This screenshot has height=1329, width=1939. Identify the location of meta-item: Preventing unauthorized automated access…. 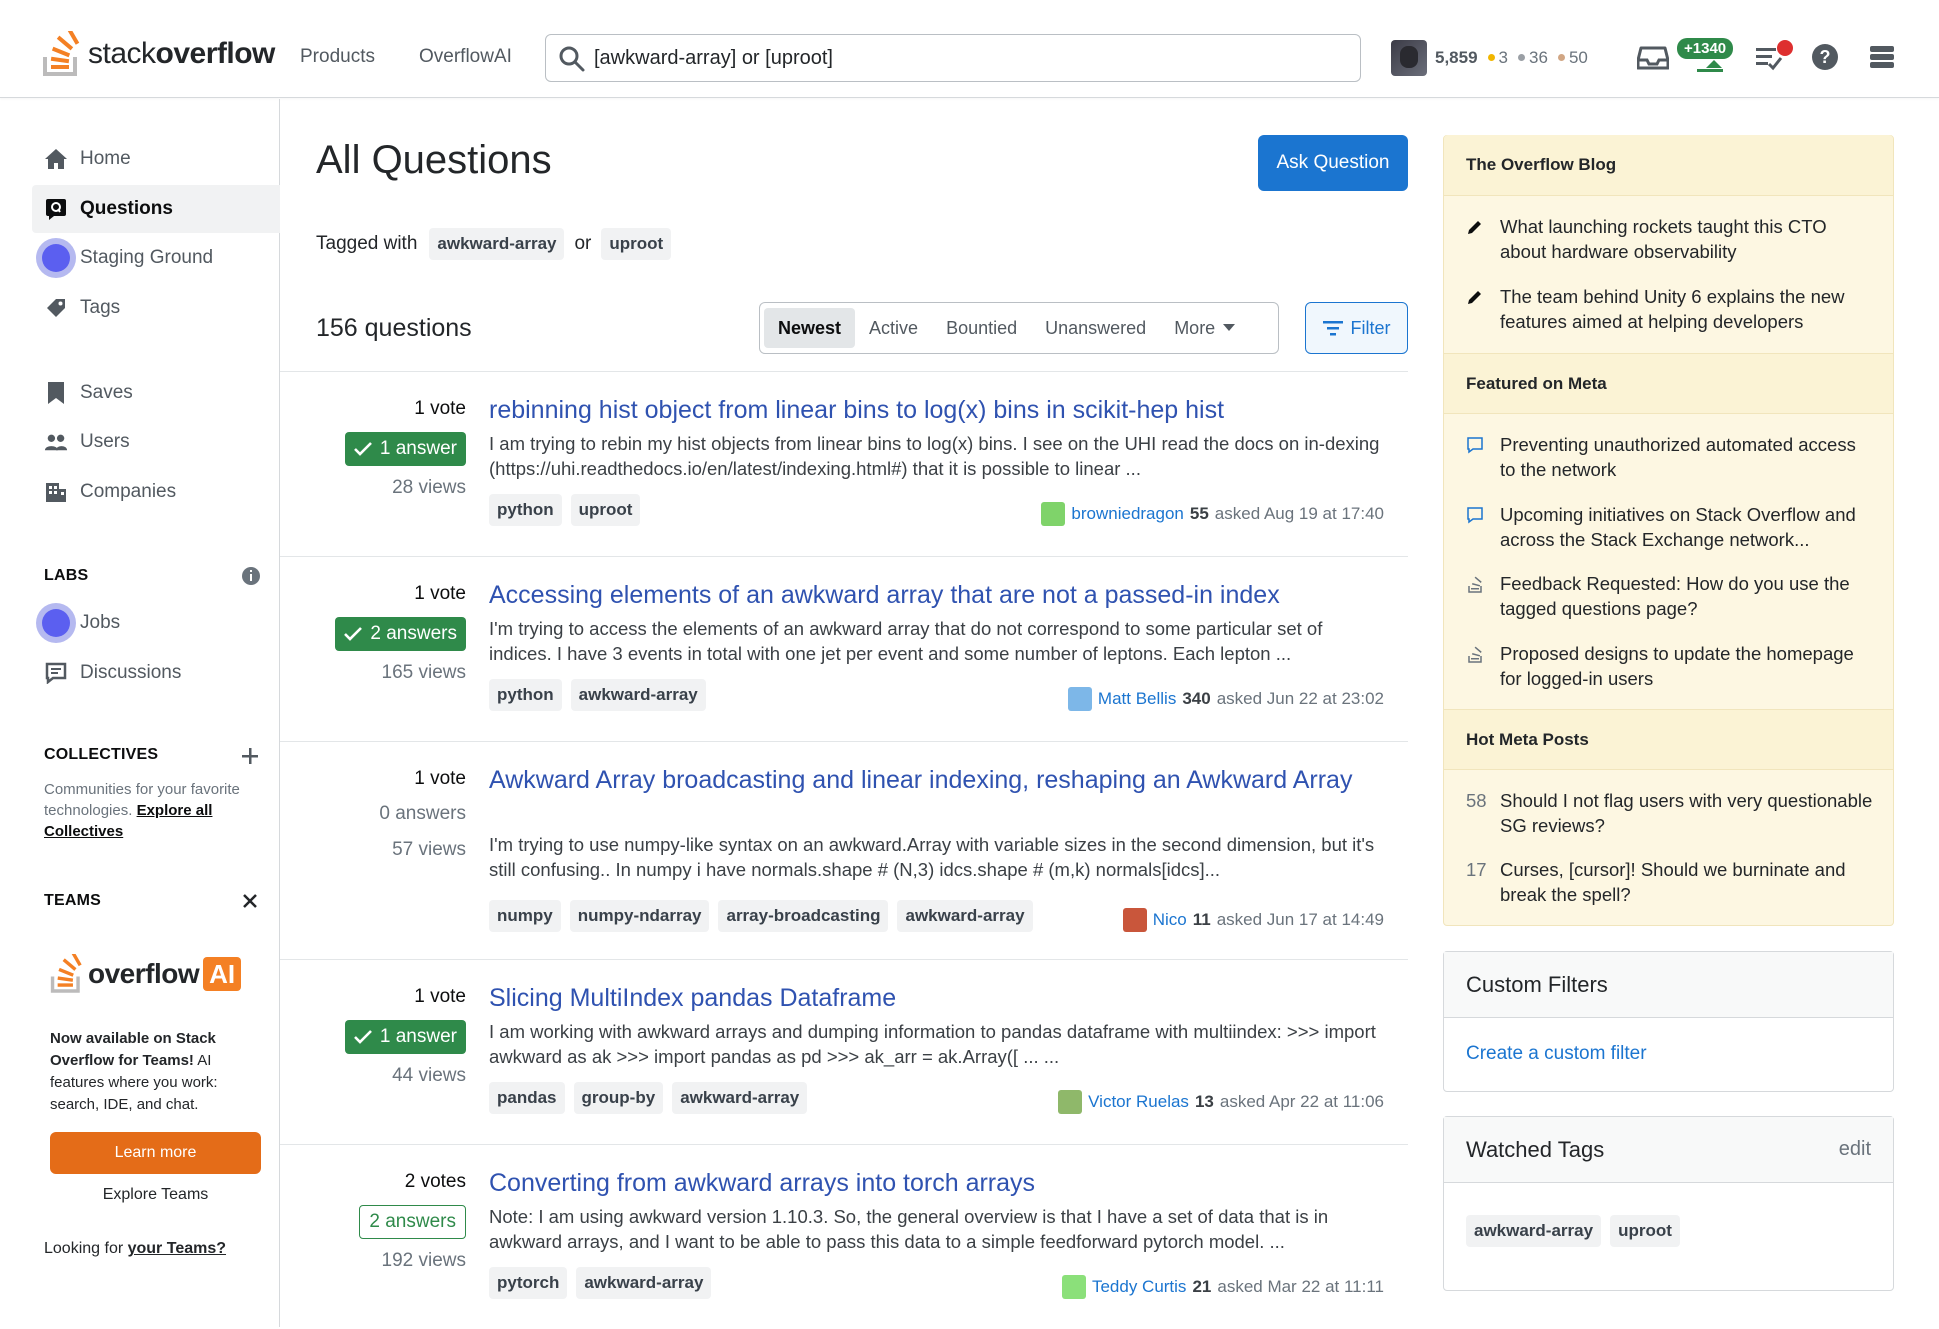
(1671, 457).